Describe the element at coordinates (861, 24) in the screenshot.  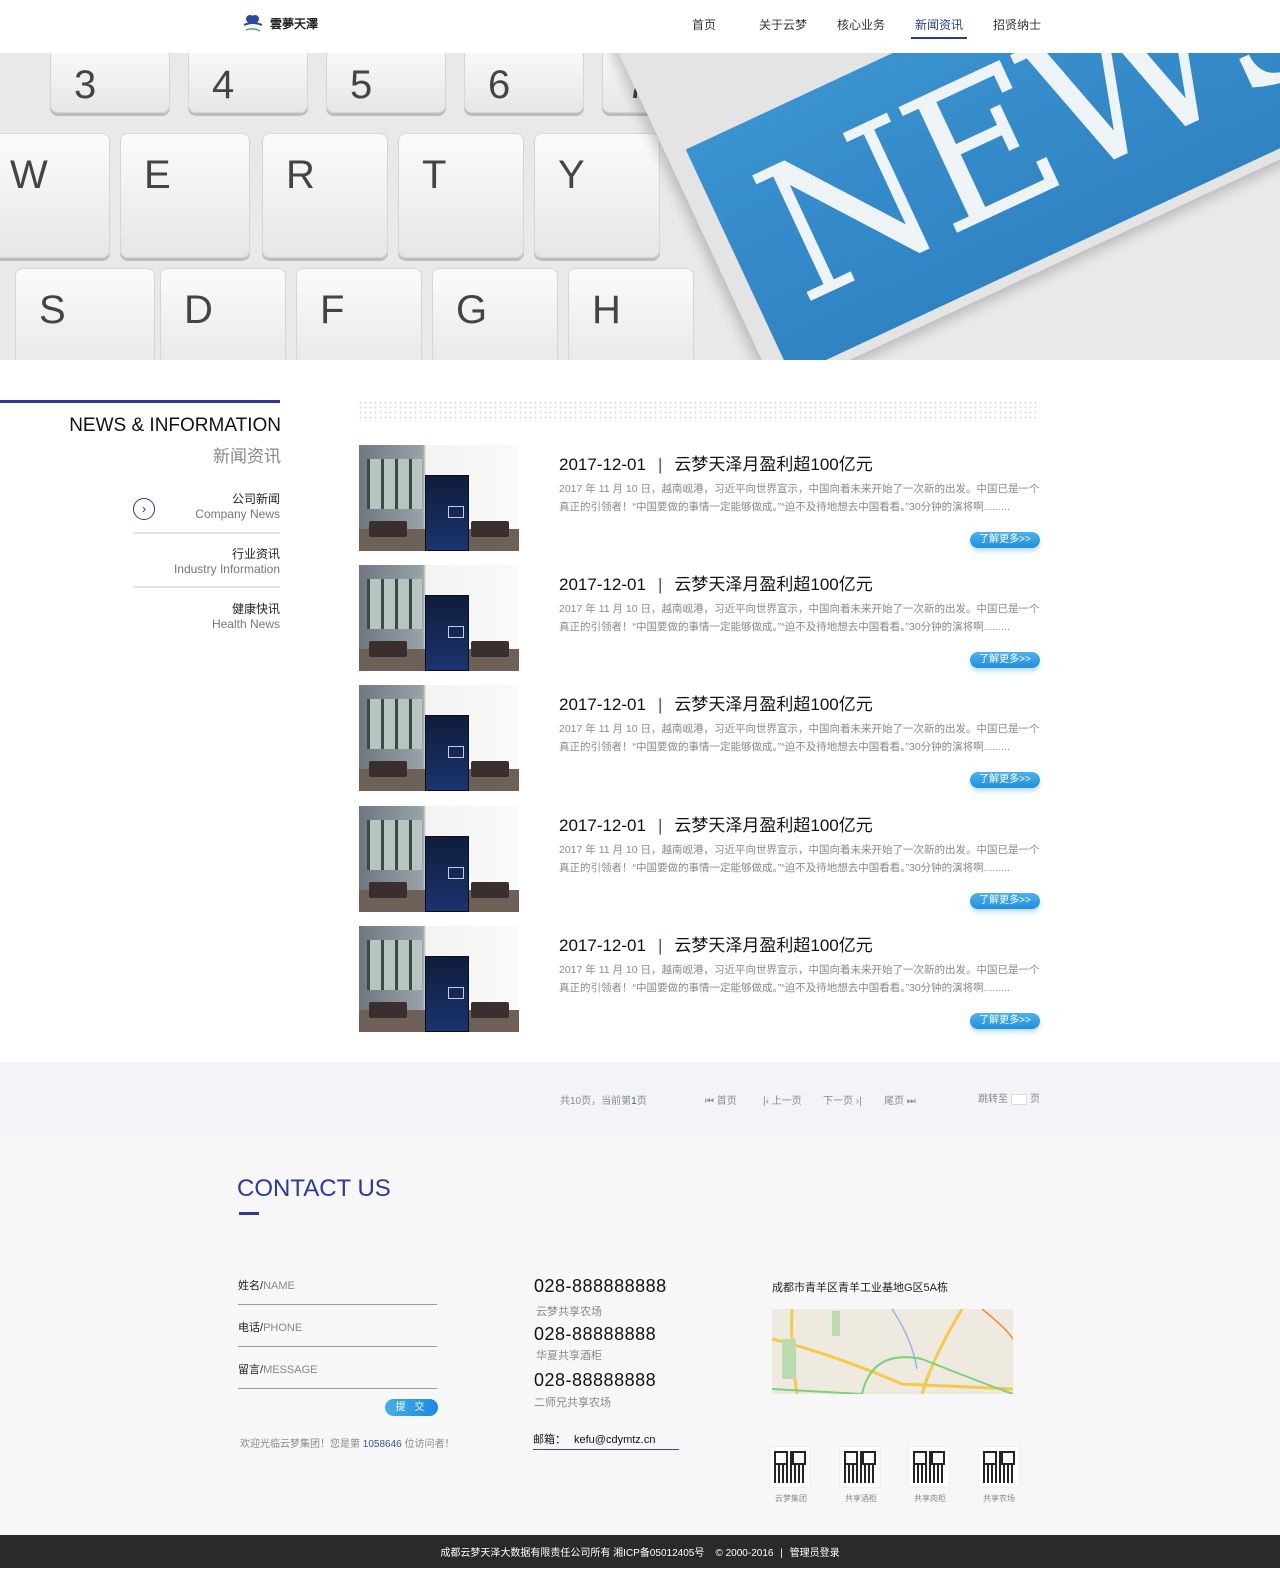
I see `nav-business: 核心业务` at that location.